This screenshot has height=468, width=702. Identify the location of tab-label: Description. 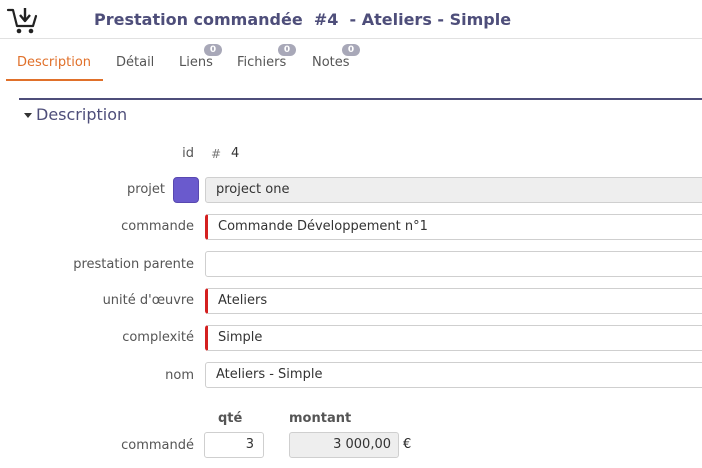
(54, 62).